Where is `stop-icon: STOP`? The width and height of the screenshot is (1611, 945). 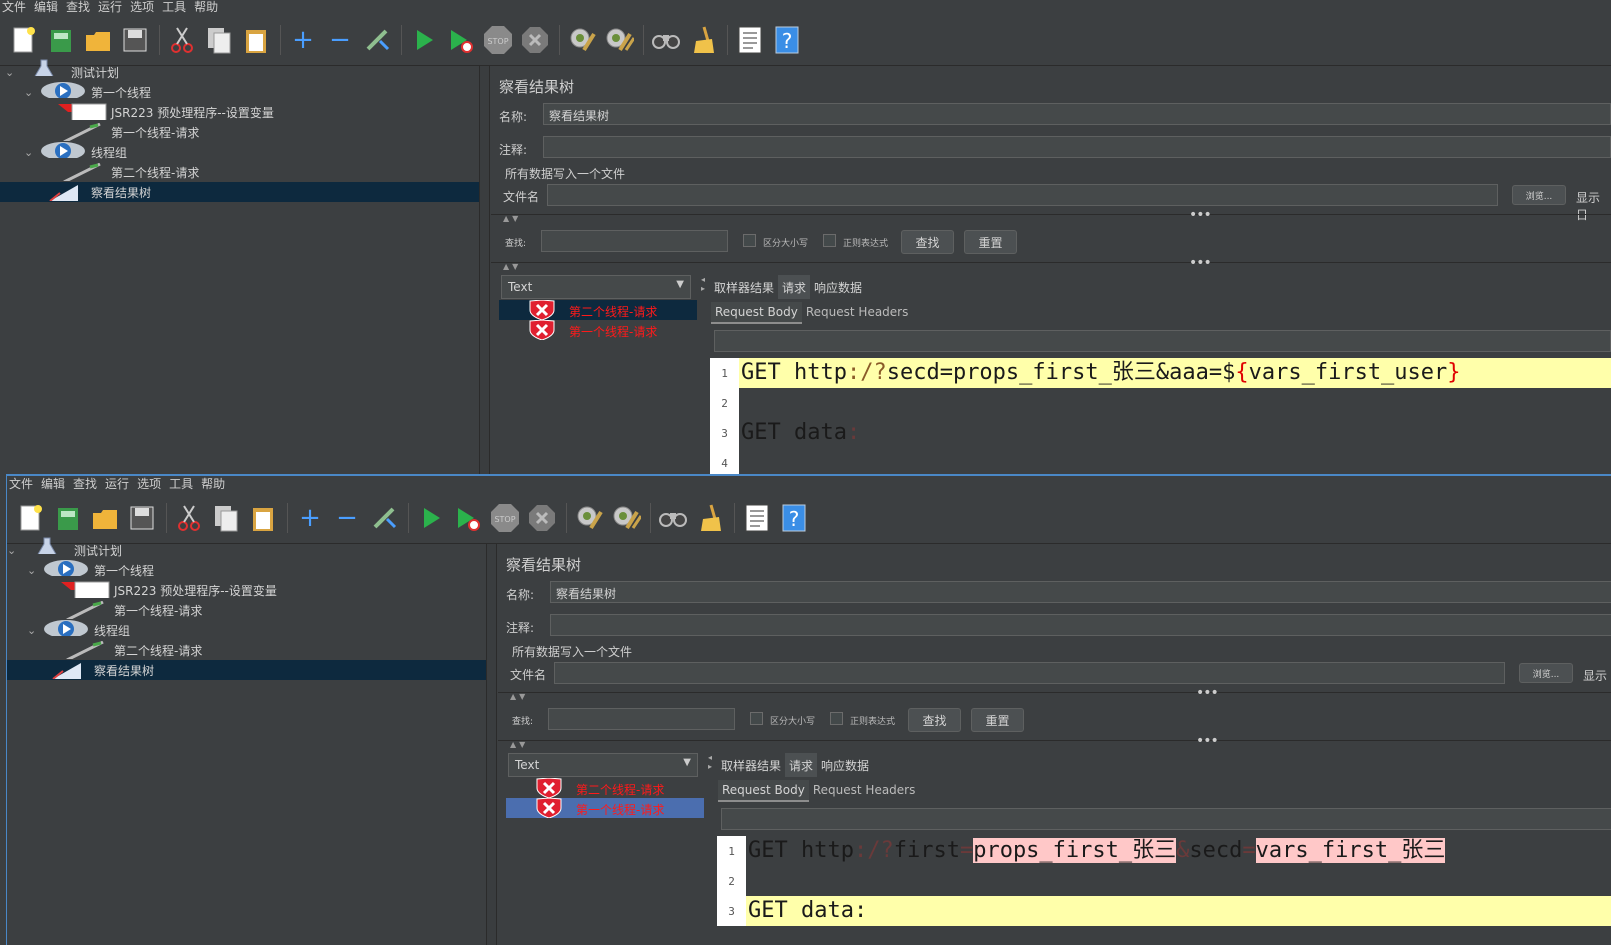 stop-icon: STOP is located at coordinates (505, 518).